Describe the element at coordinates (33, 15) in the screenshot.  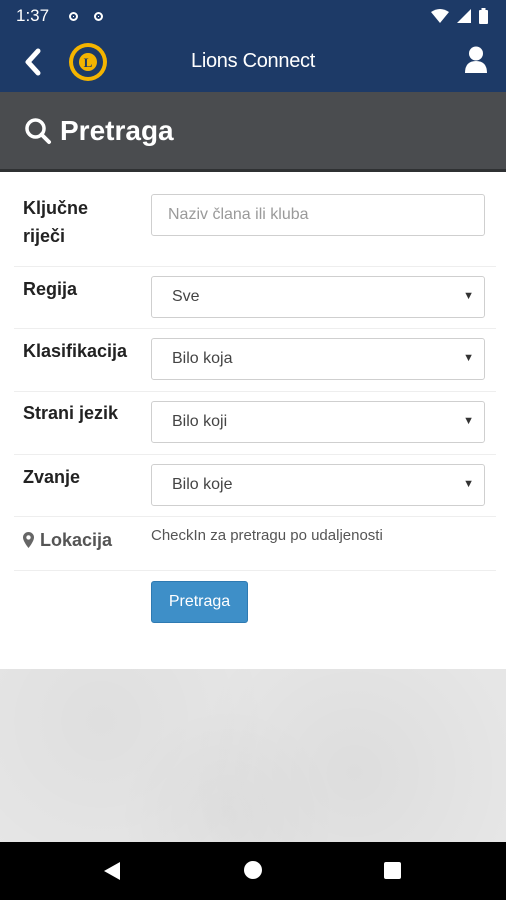
I see `status-time: 1:37` at that location.